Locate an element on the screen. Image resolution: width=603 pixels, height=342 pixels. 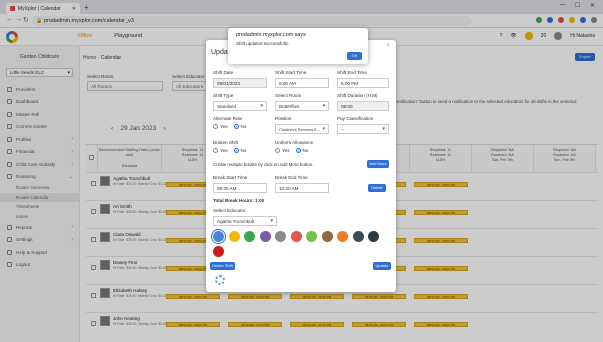
close-icon: × is located at coordinates (388, 46).